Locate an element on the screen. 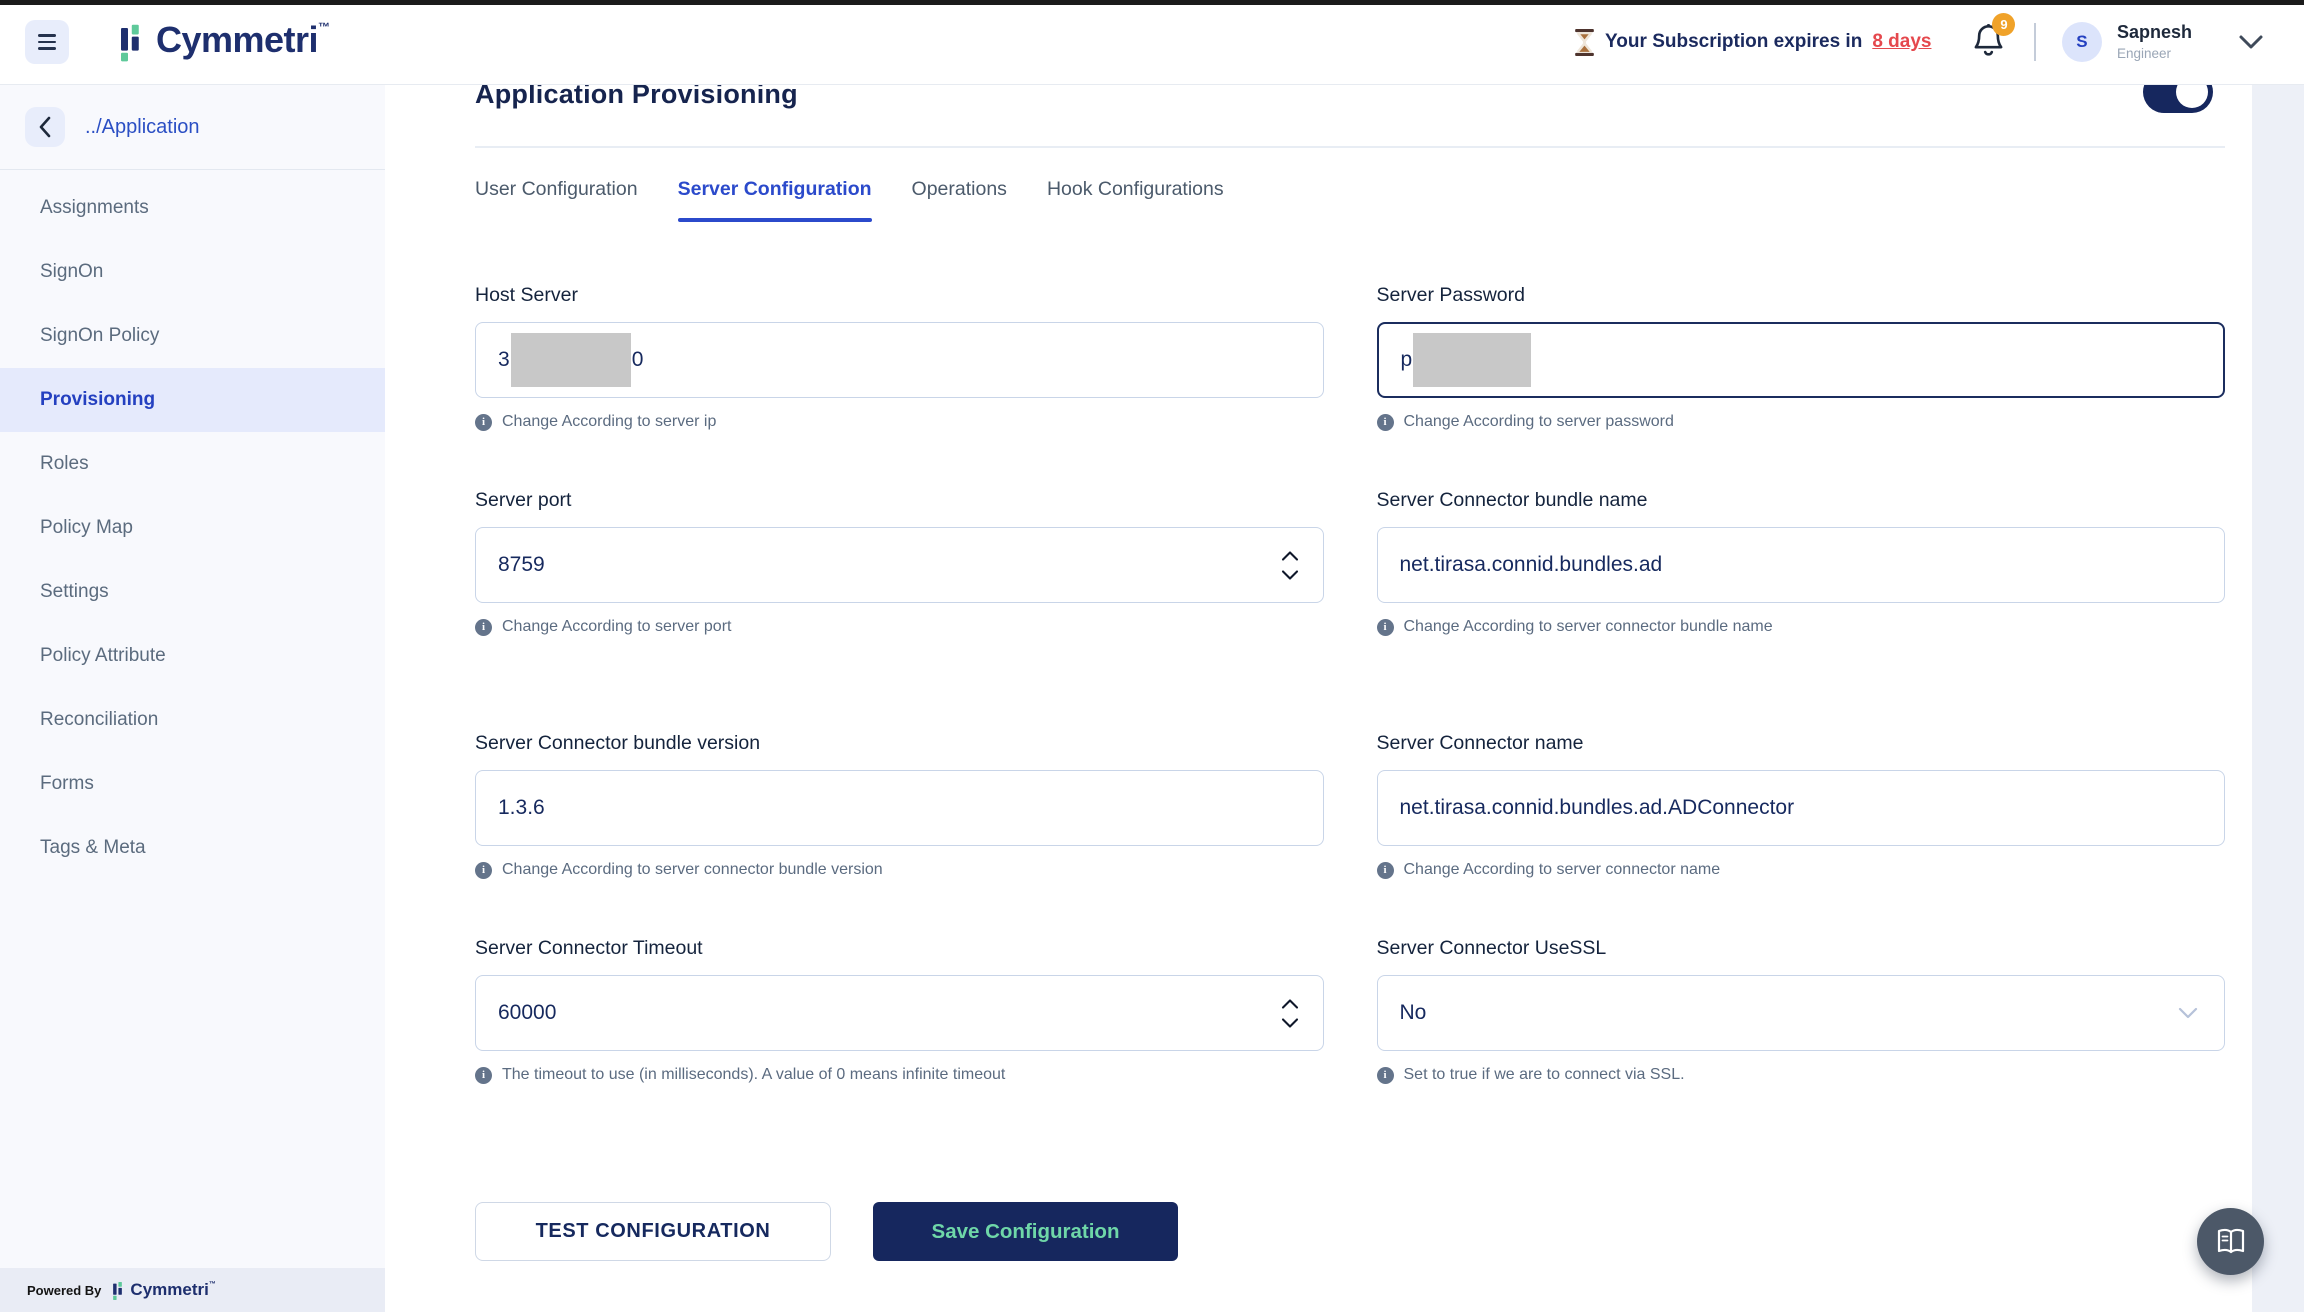  footer-logo-mark is located at coordinates (118, 1290).